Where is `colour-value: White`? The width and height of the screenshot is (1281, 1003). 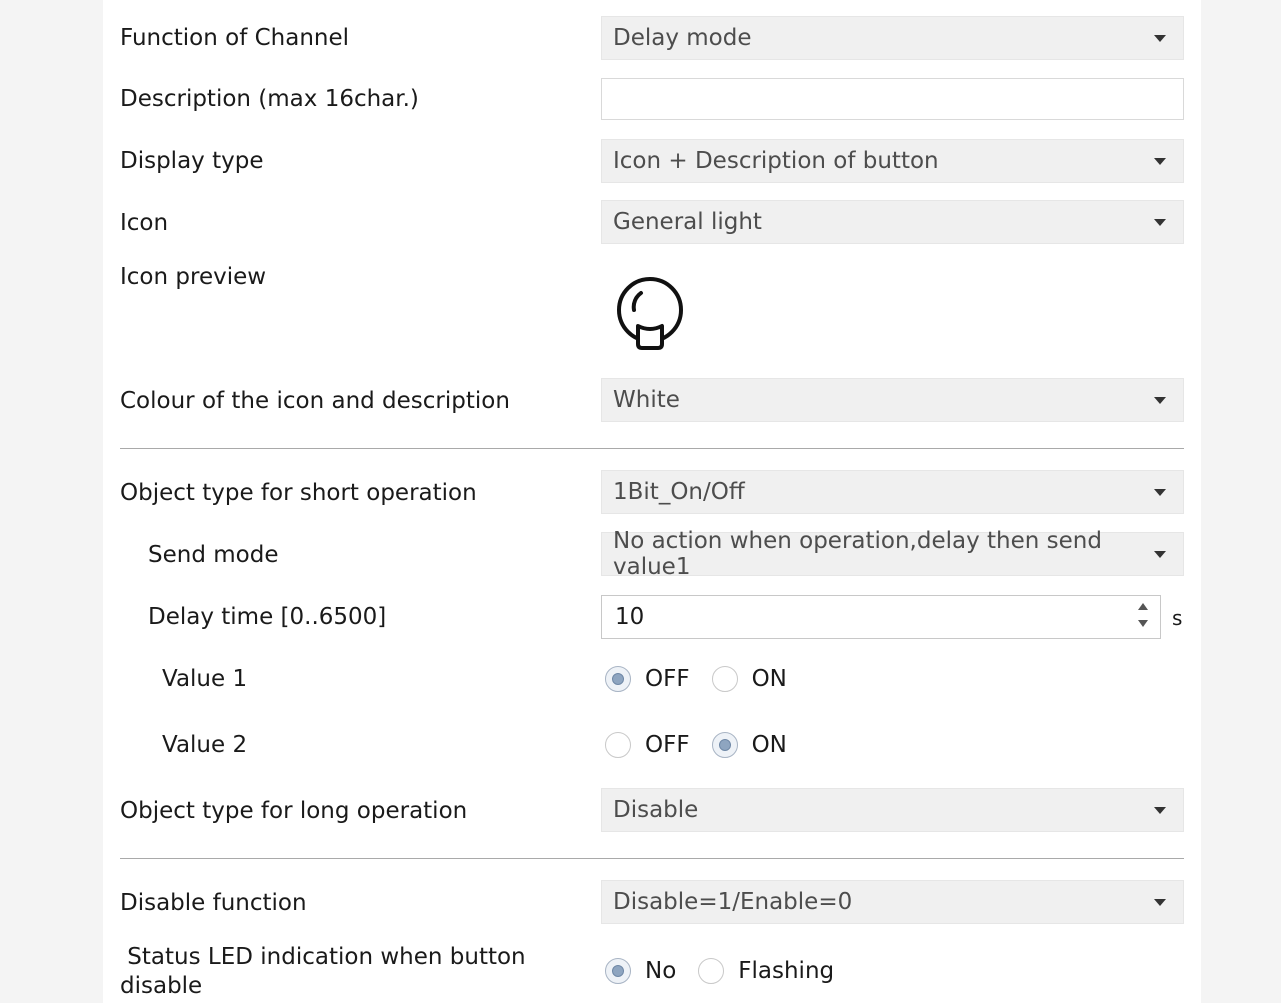
colour-value: White is located at coordinates (646, 400).